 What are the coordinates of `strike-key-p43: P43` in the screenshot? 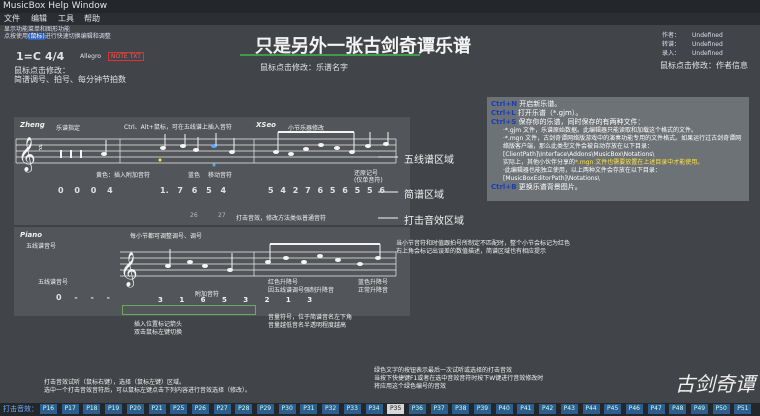 It's located at (569, 409).